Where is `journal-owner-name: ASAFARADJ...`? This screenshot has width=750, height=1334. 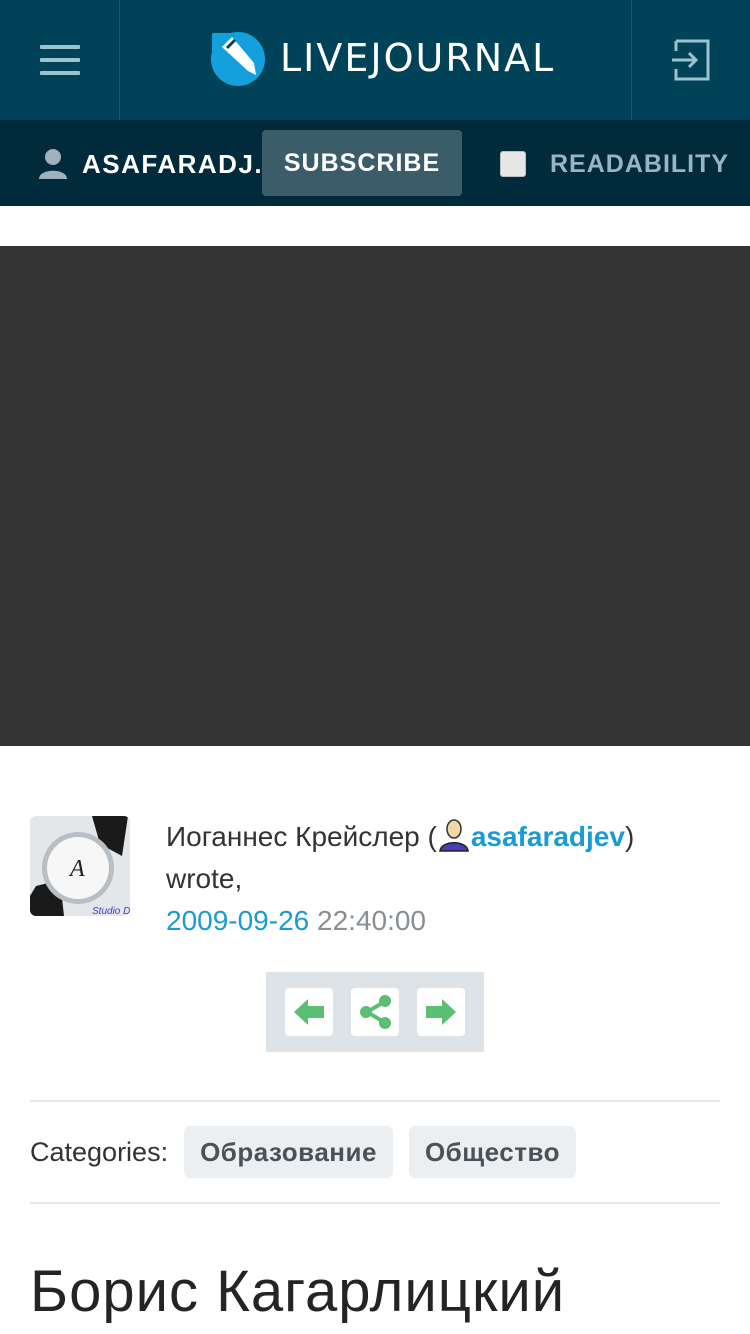
journal-owner-name: ASAFARADJ... is located at coordinates (172, 163).